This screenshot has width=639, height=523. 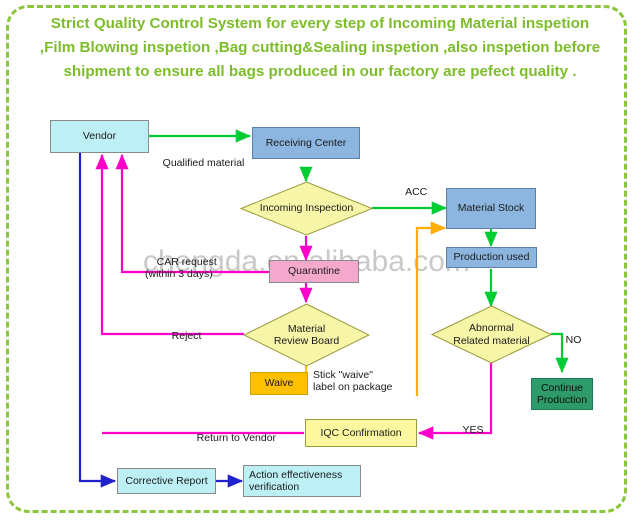 I want to click on edge-label-yes: YES, so click(x=467, y=430).